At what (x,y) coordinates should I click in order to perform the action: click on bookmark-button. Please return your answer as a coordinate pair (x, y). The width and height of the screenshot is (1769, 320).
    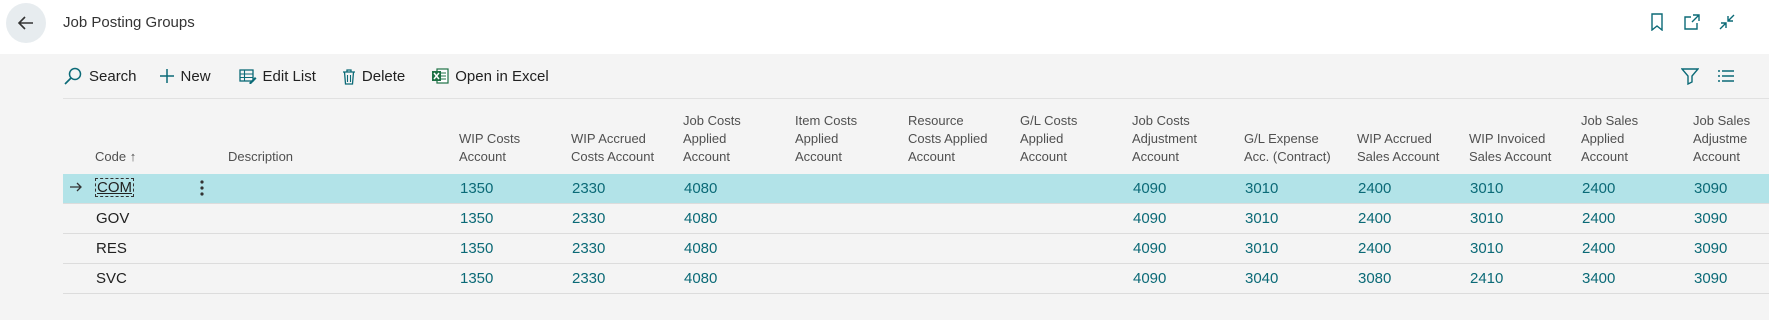
    Looking at the image, I should click on (1657, 22).